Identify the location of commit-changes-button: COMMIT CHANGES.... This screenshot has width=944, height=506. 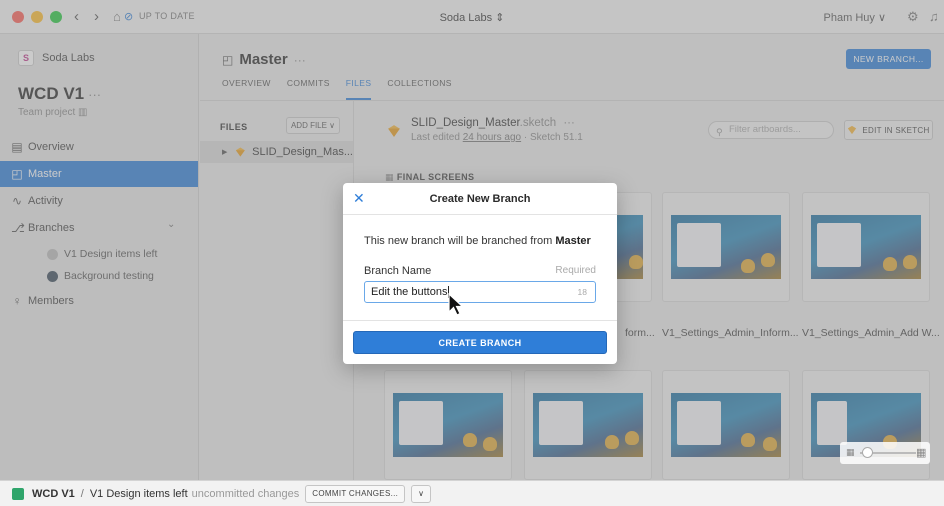
(355, 493).